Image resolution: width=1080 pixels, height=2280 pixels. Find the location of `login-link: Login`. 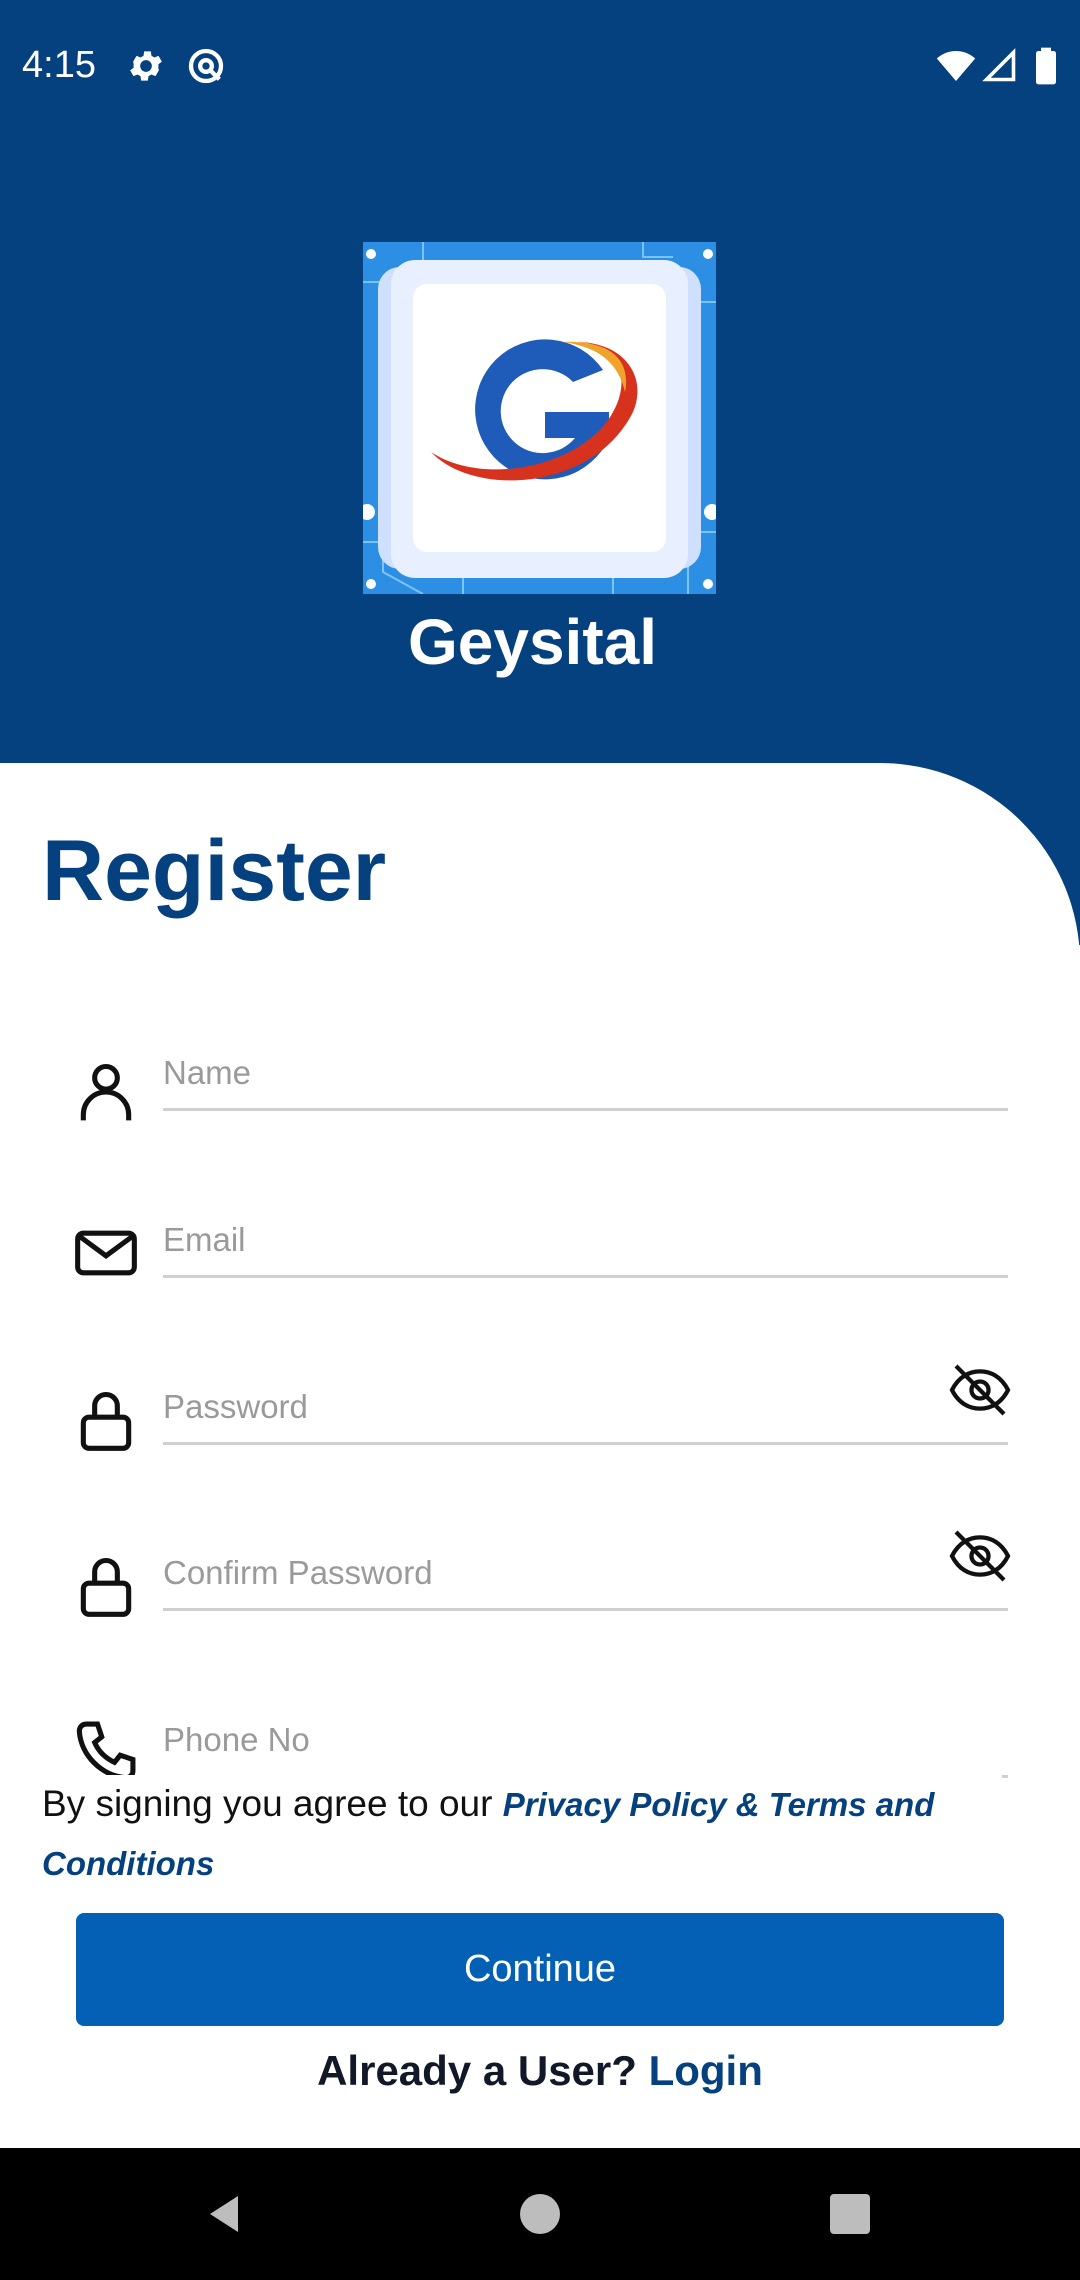

login-link: Login is located at coordinates (706, 2070).